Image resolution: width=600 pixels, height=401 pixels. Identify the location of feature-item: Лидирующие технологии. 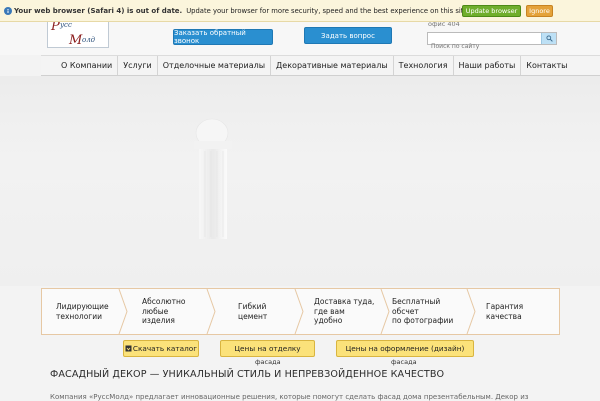
(82, 311).